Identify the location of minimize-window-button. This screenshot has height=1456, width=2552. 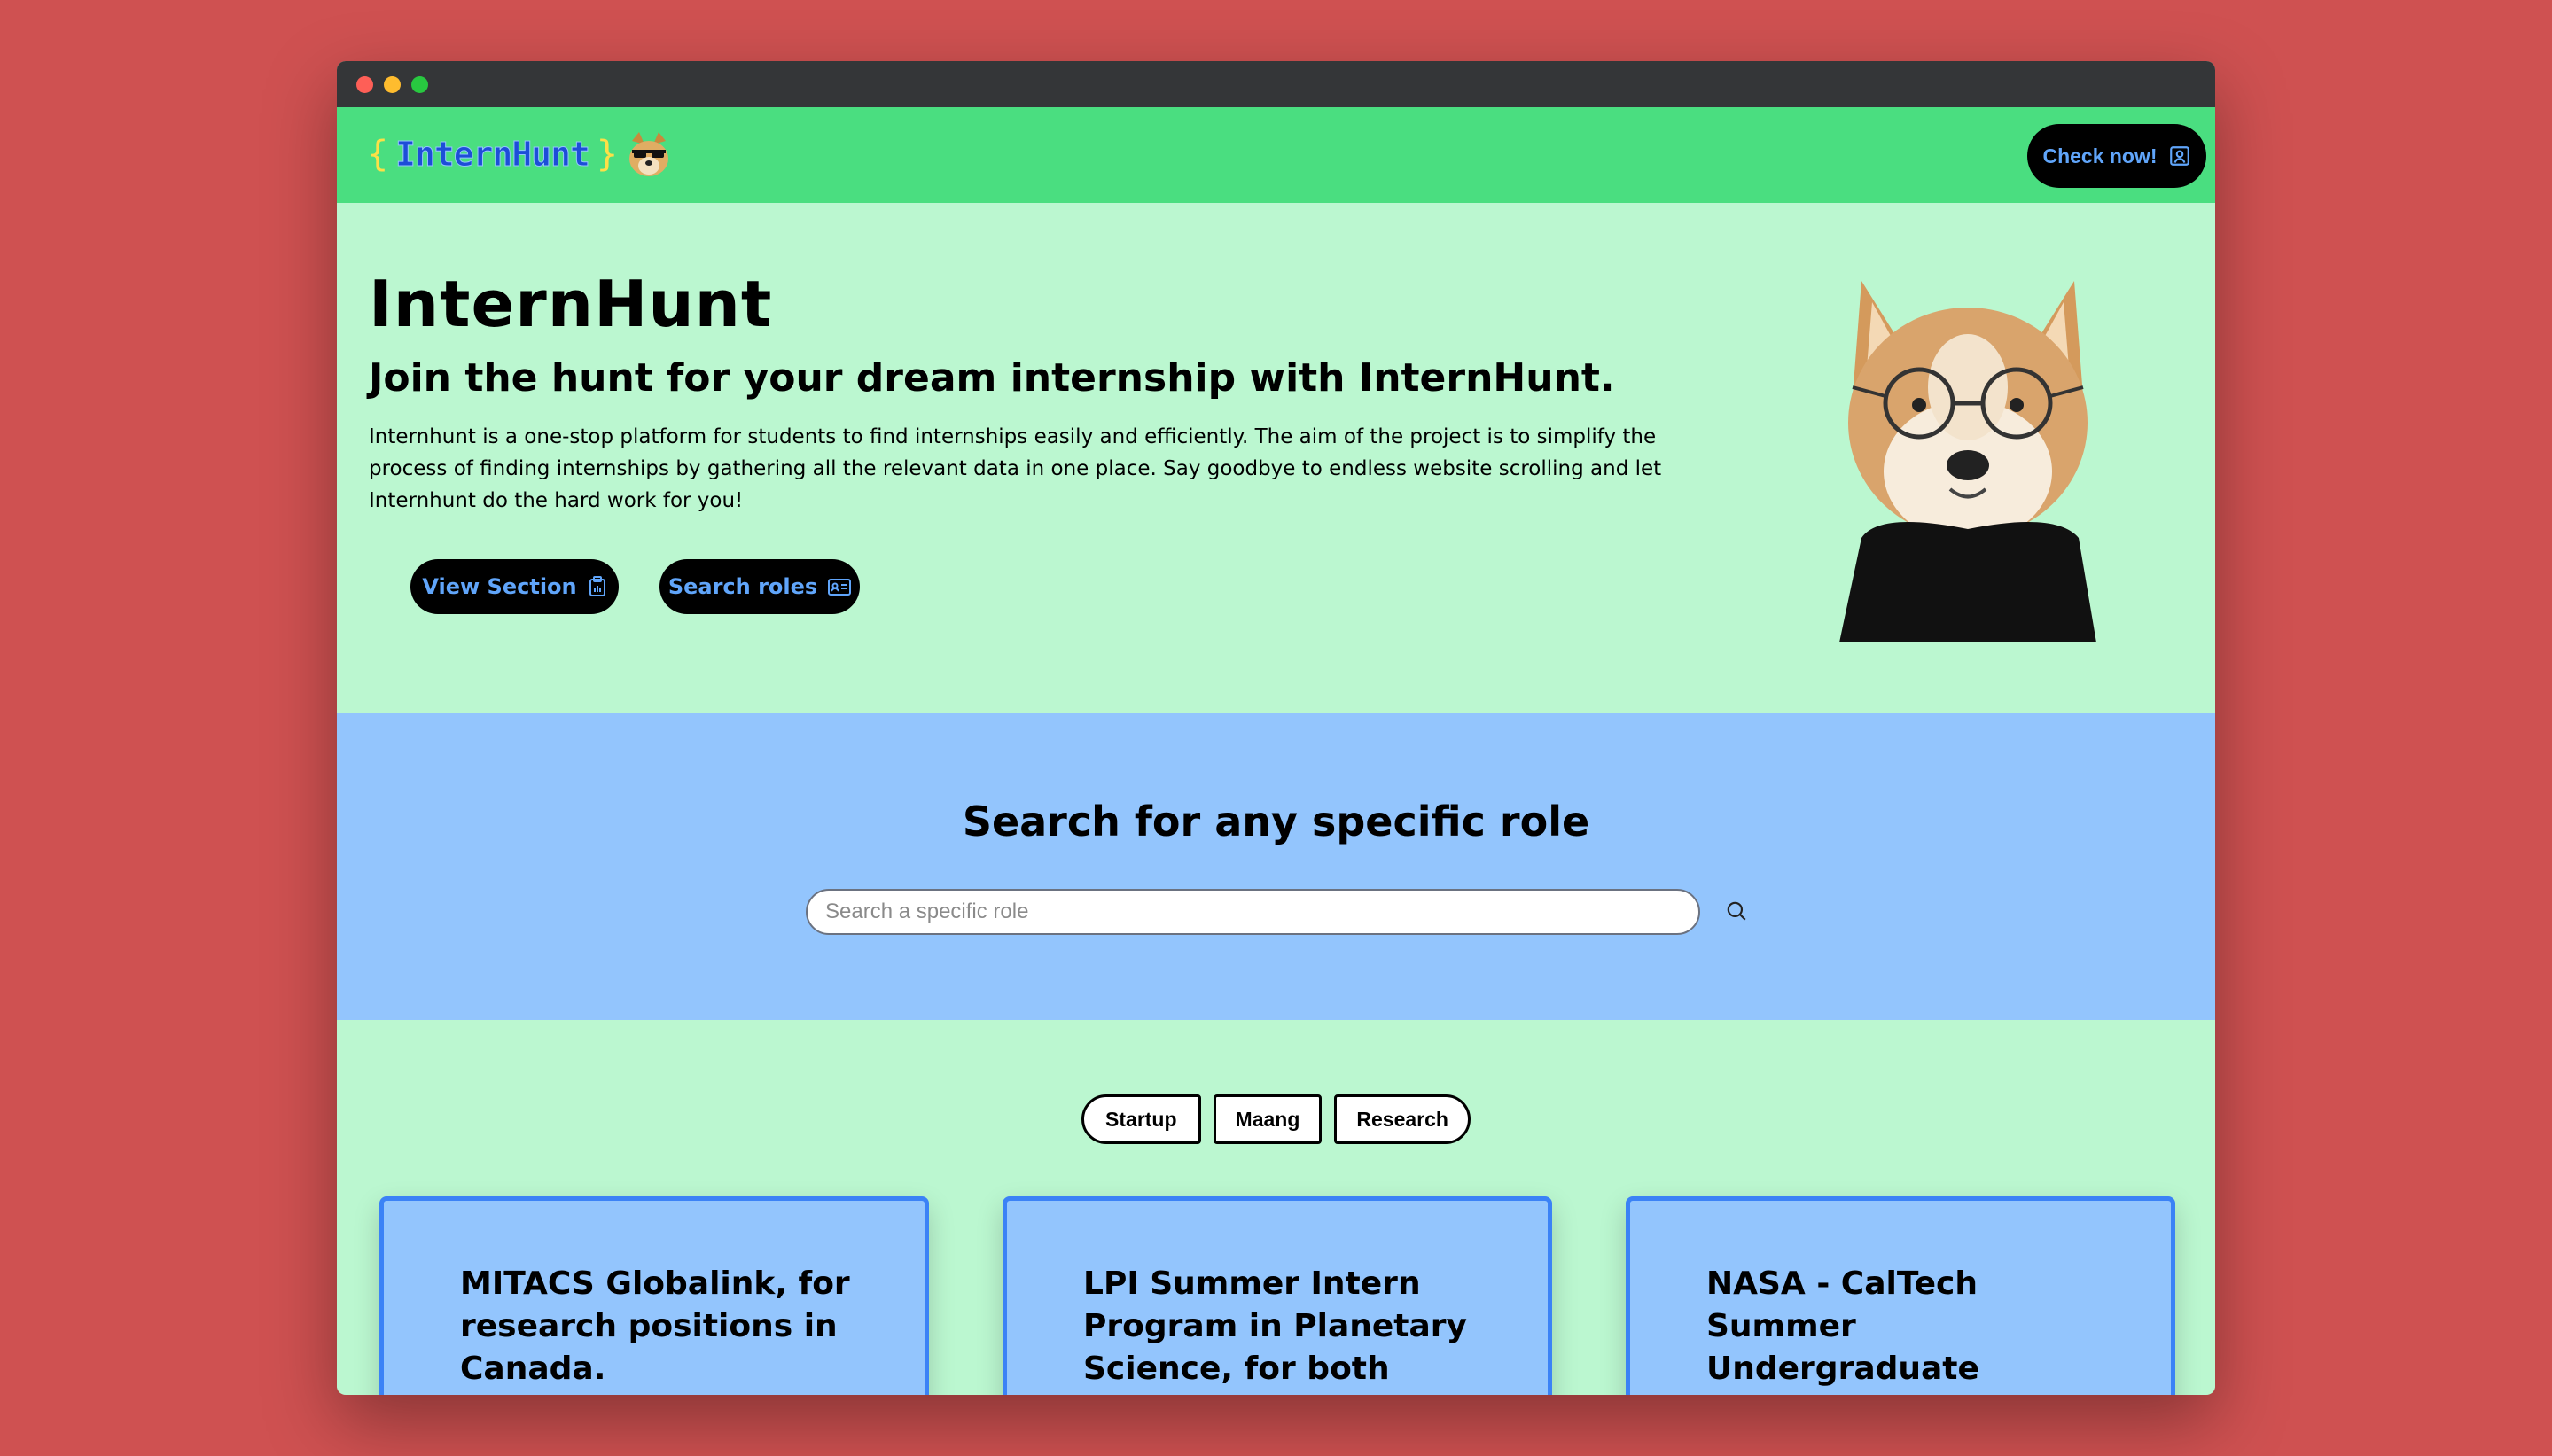
(392, 84).